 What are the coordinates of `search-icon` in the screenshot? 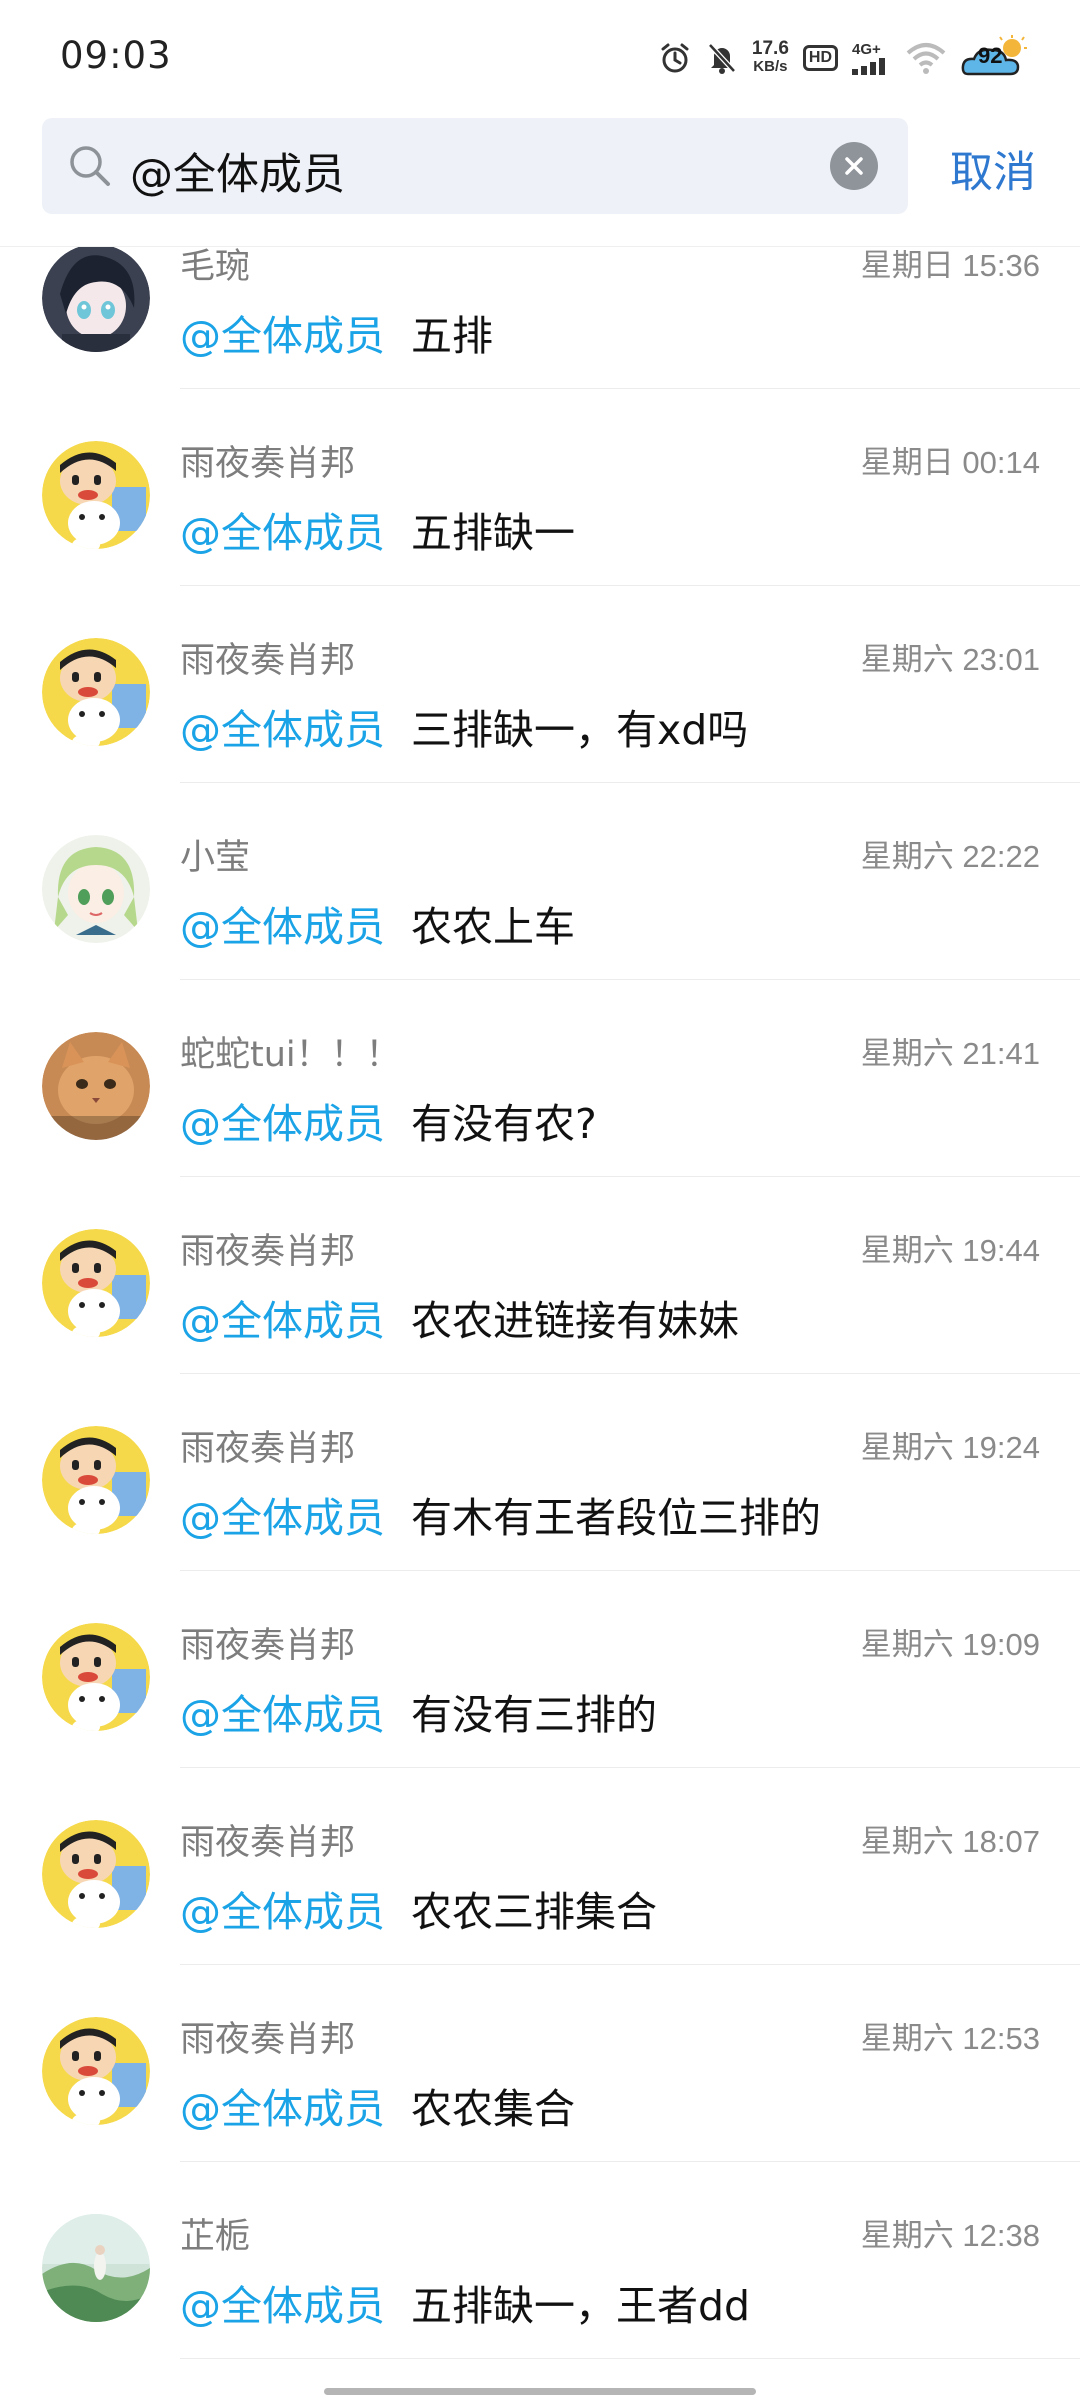 It's located at (90, 166).